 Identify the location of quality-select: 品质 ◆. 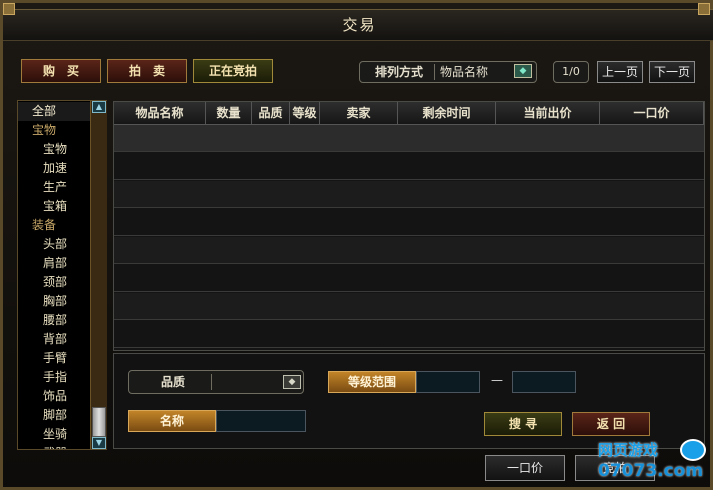
(216, 382).